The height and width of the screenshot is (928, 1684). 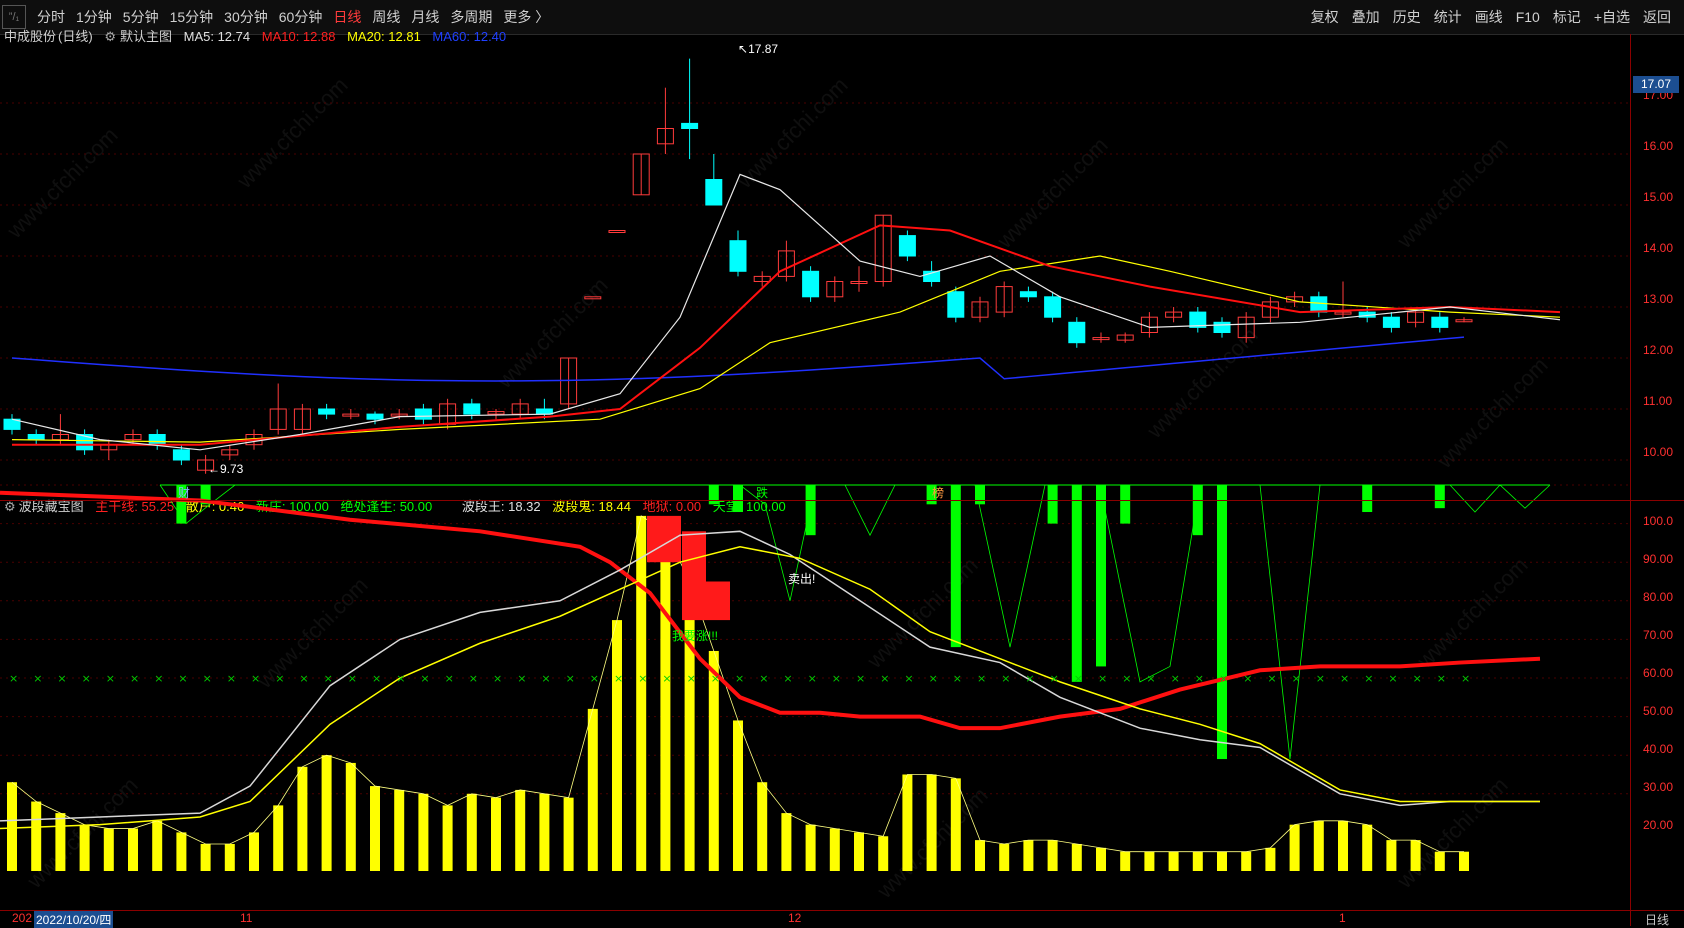 I want to click on fuquan-button: 复权, so click(x=1325, y=17).